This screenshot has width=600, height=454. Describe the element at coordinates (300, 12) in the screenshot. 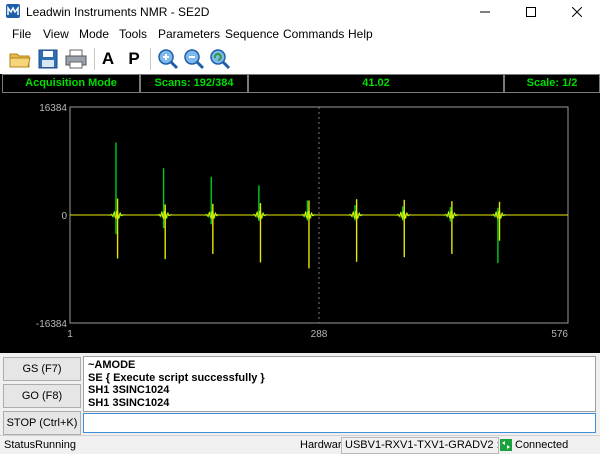

I see `title-bar: Leadwin Instruments NMR - SE2D` at that location.